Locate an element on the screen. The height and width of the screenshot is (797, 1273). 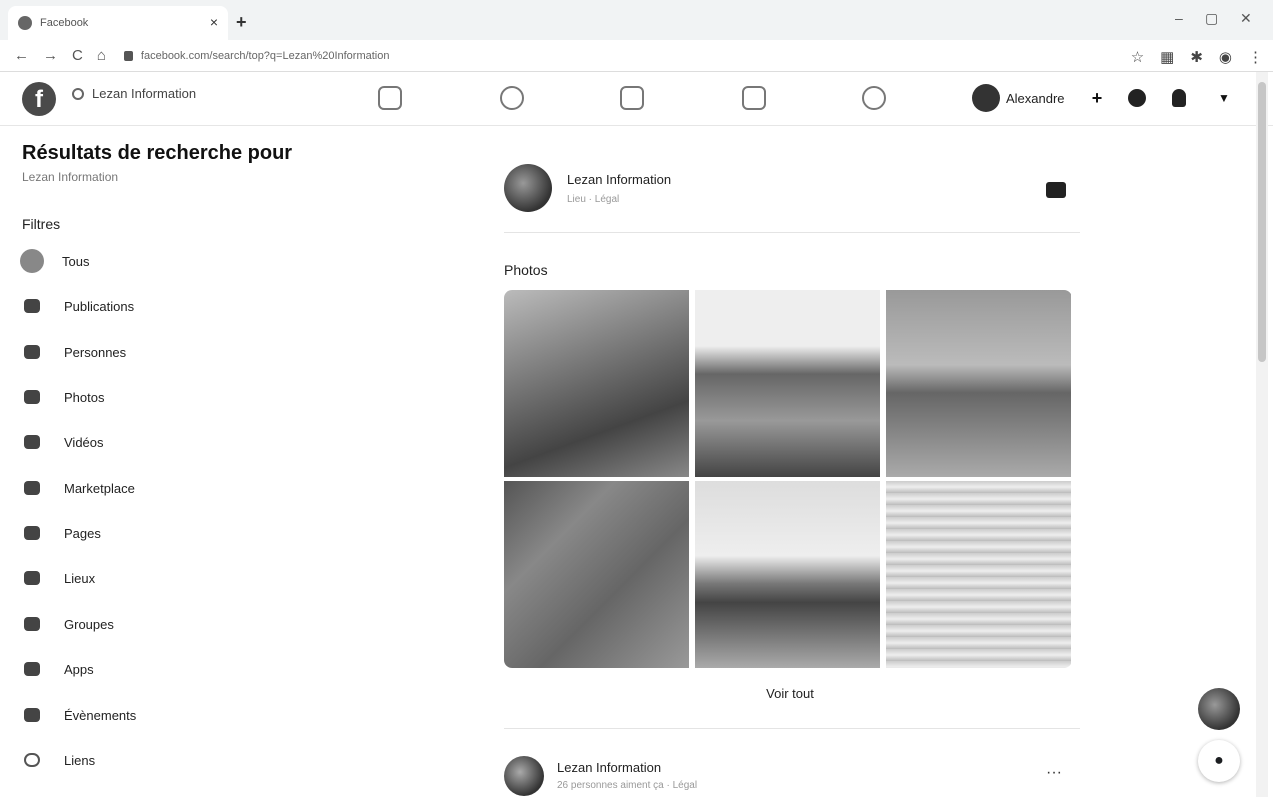
filter-groups: Groupes is located at coordinates (172, 624).